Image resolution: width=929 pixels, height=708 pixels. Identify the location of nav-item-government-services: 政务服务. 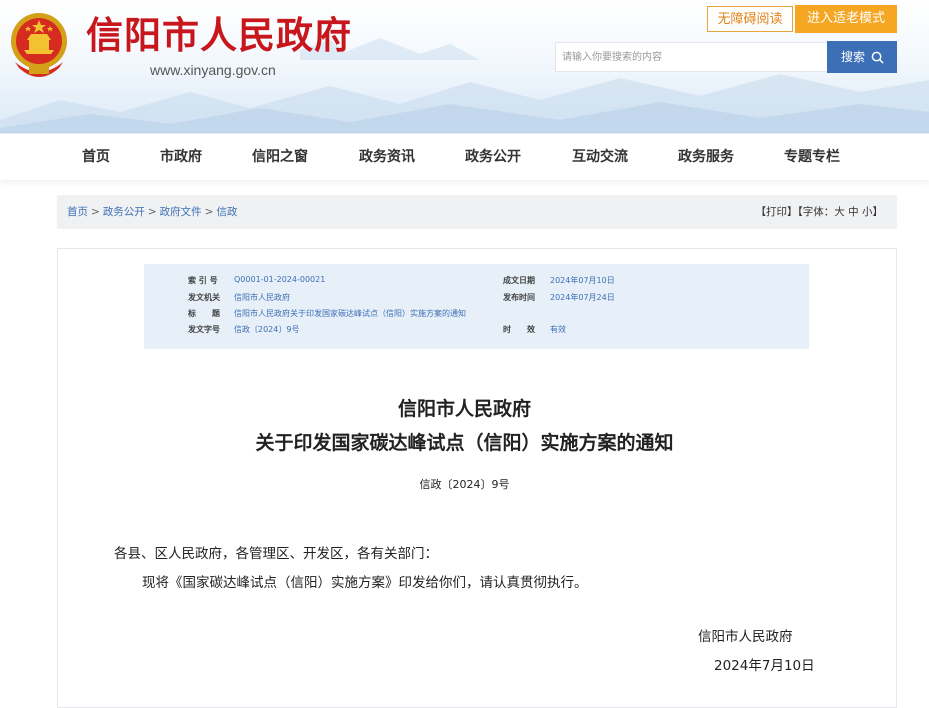
(706, 157).